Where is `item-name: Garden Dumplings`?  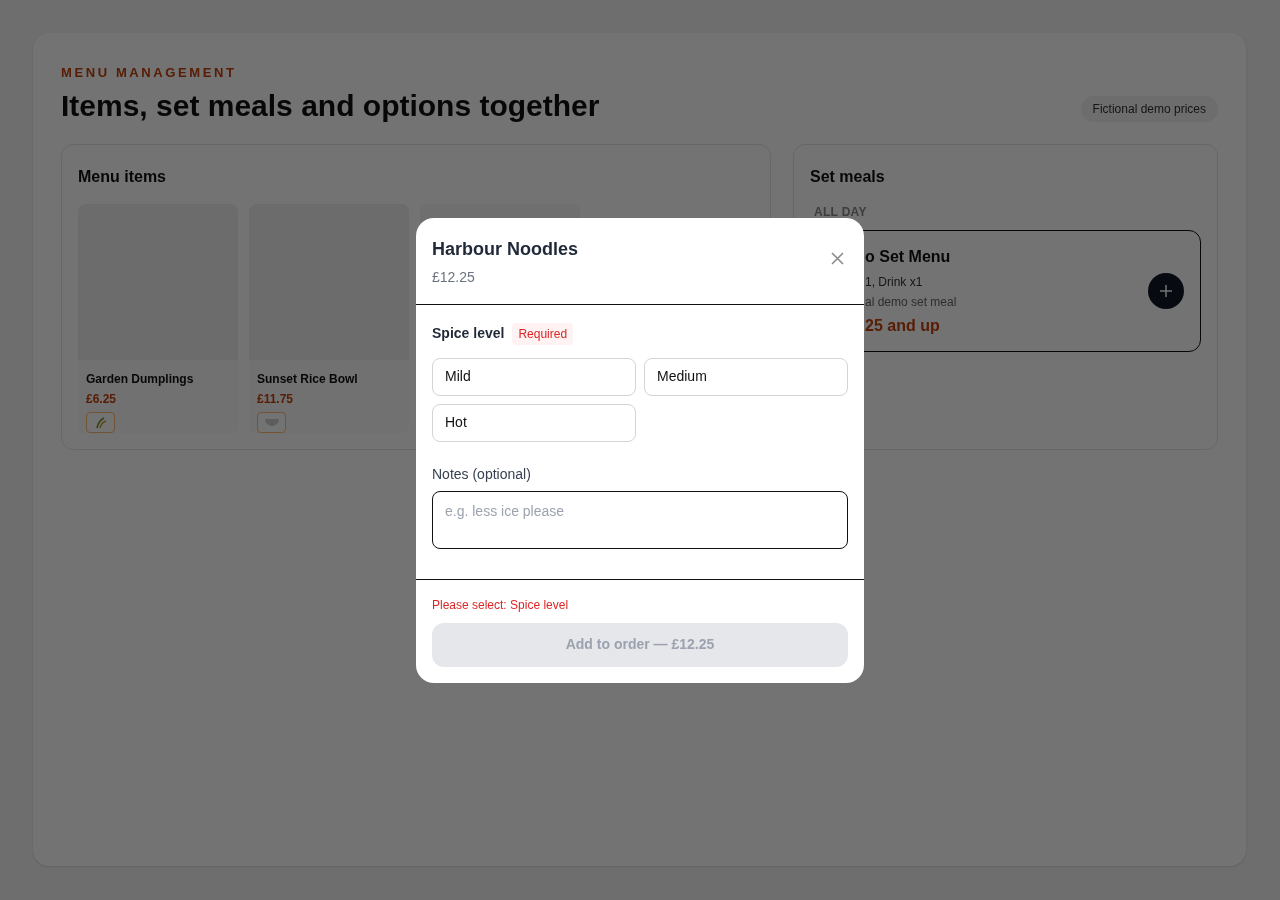
item-name: Garden Dumplings is located at coordinates (140, 379).